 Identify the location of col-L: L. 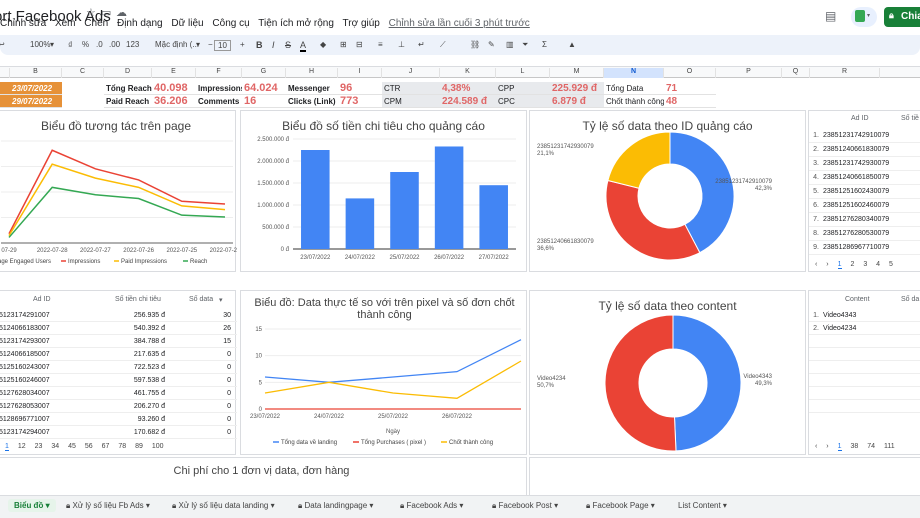
(523, 73).